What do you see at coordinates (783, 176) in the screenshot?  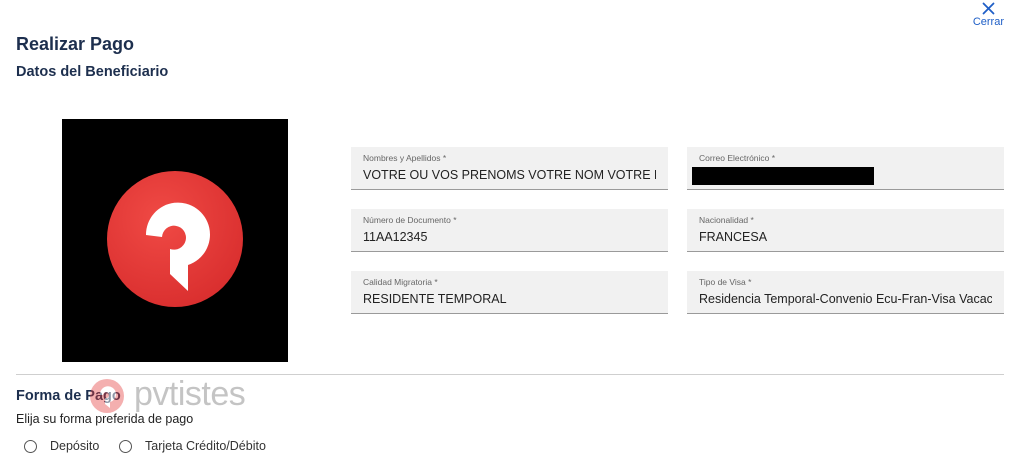 I see `redacted-email` at bounding box center [783, 176].